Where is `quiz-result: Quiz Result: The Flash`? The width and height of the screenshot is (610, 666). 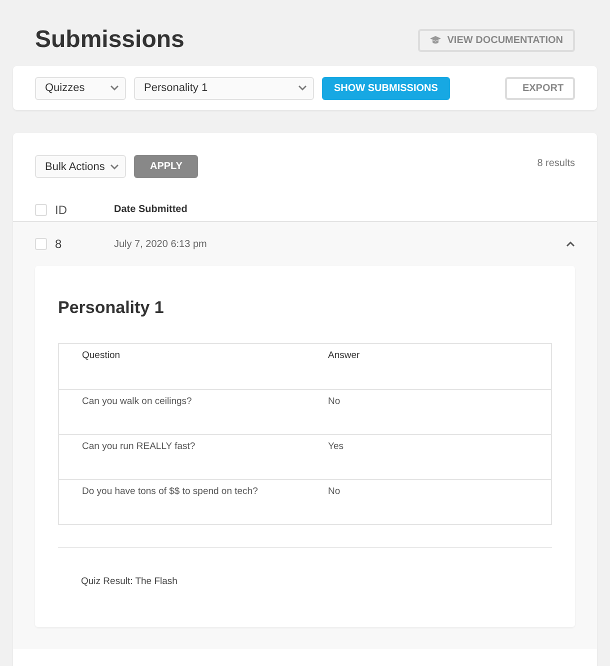
quiz-result: Quiz Result: The Flash is located at coordinates (129, 581).